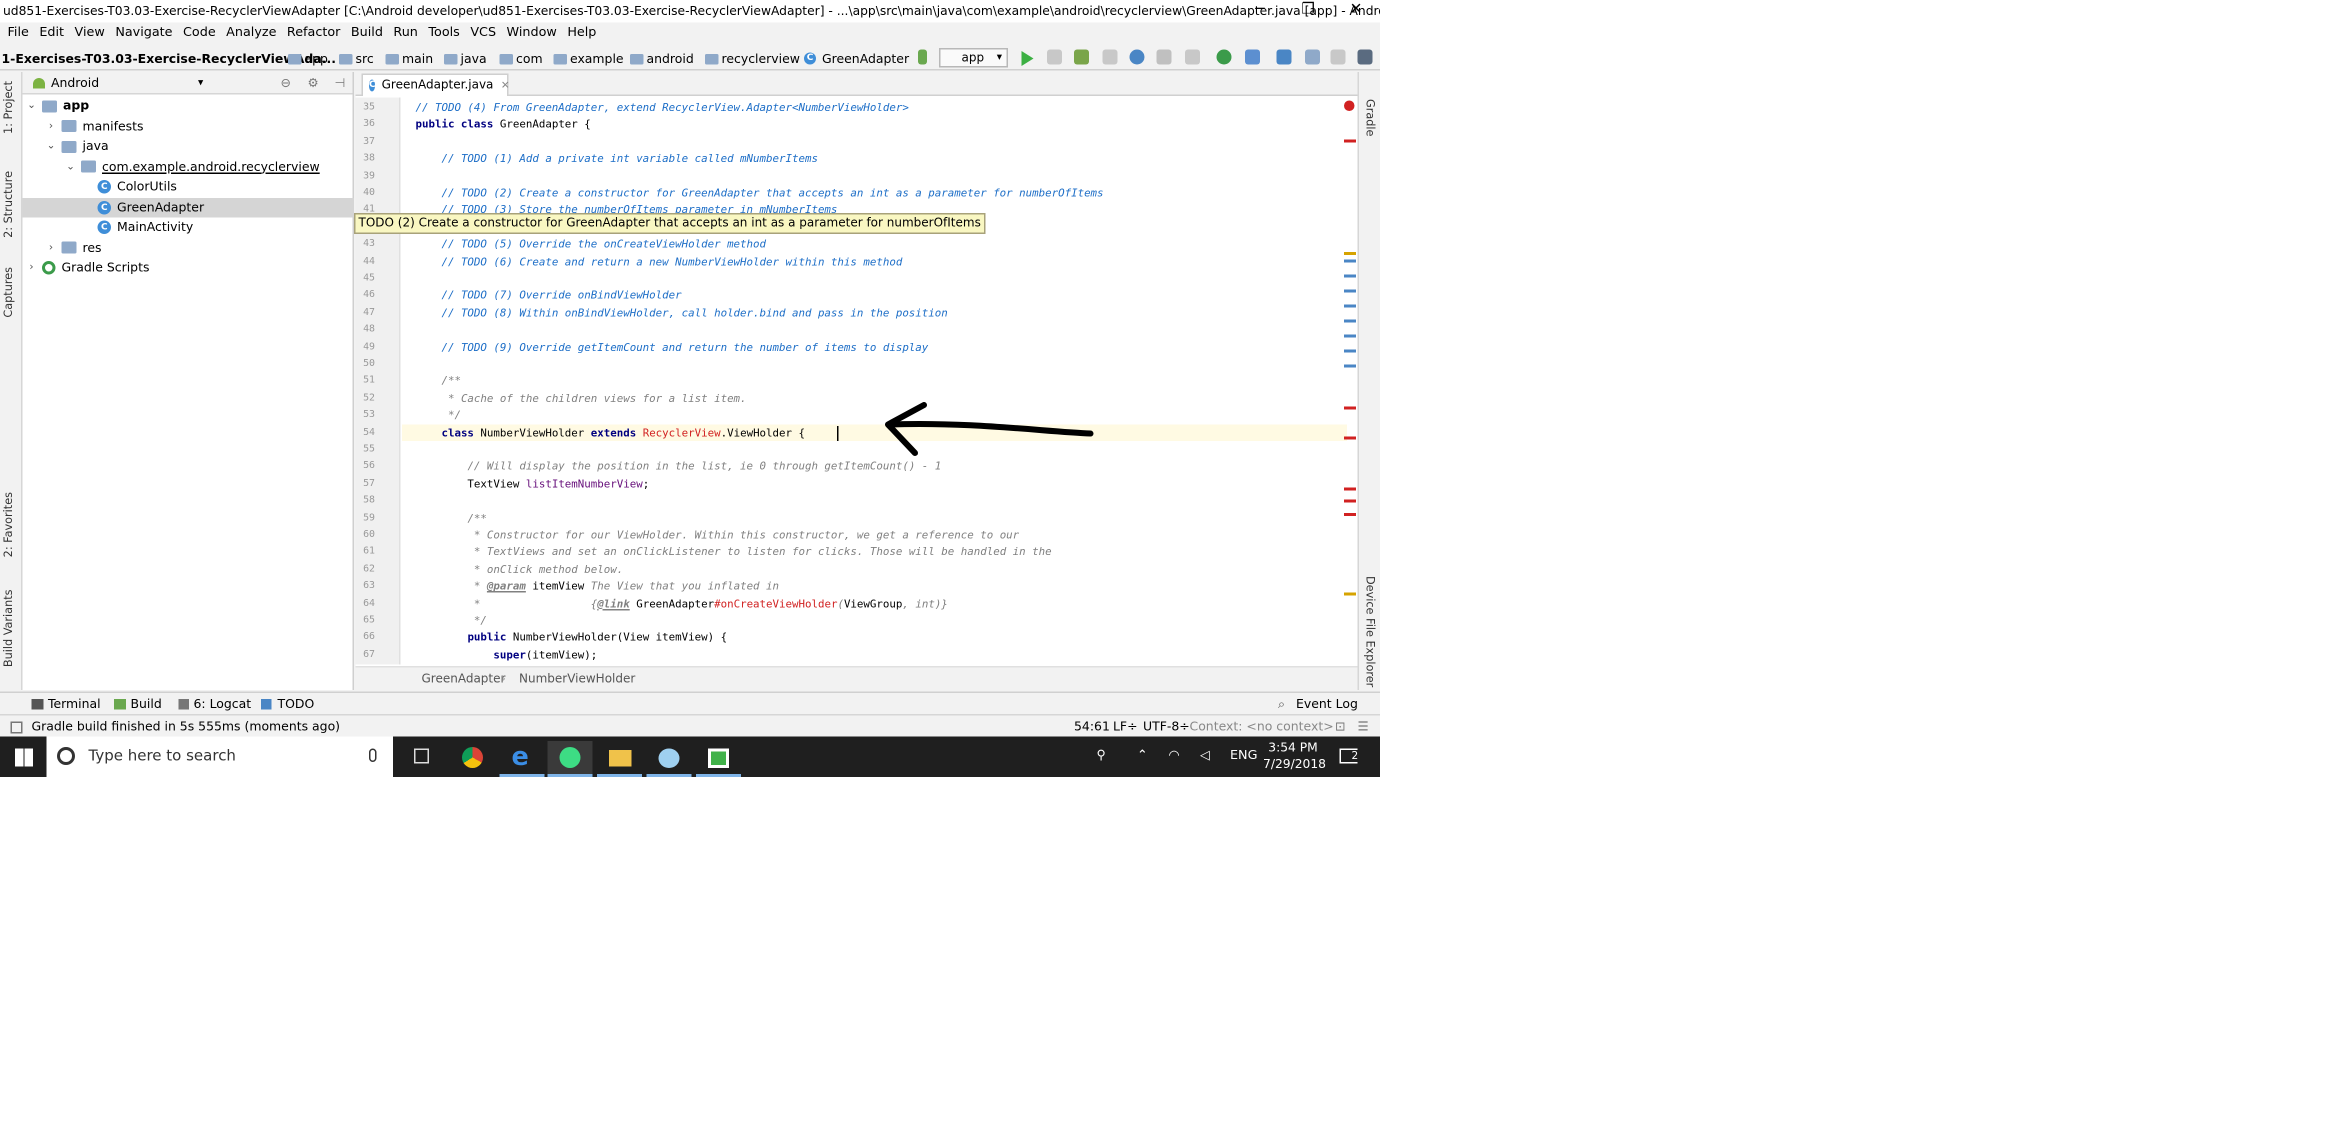 The width and height of the screenshot is (2328, 1128). What do you see at coordinates (9, 524) in the screenshot?
I see `tab-favorites: 2: Favorites` at bounding box center [9, 524].